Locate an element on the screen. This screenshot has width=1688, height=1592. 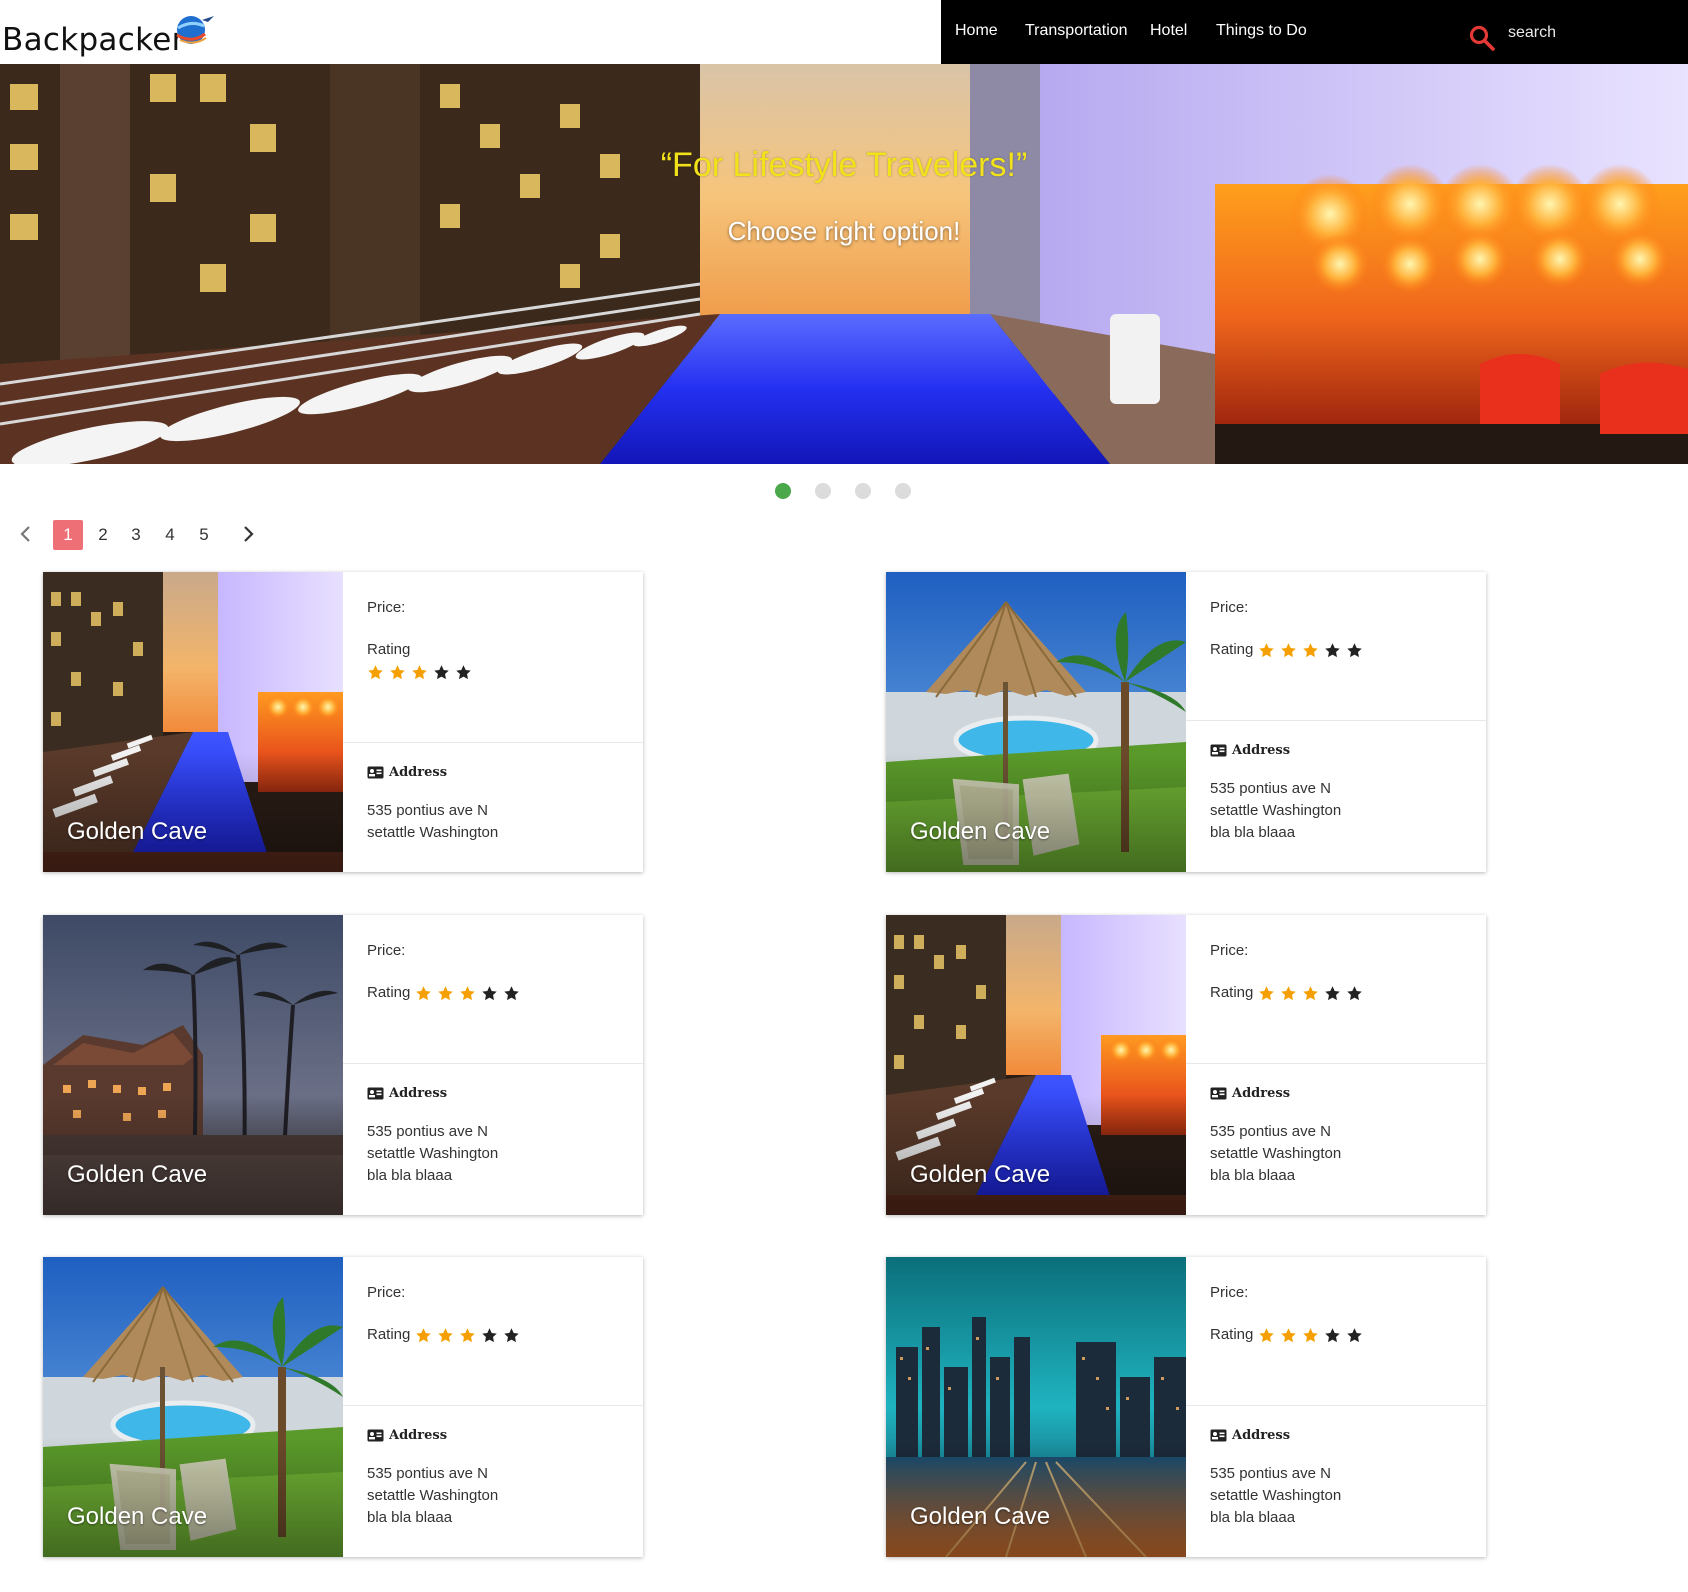
brand-name: Backpacker is located at coordinates (93, 40).